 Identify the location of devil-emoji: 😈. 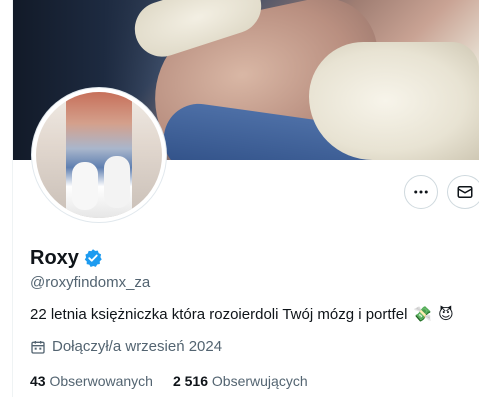
(446, 314).